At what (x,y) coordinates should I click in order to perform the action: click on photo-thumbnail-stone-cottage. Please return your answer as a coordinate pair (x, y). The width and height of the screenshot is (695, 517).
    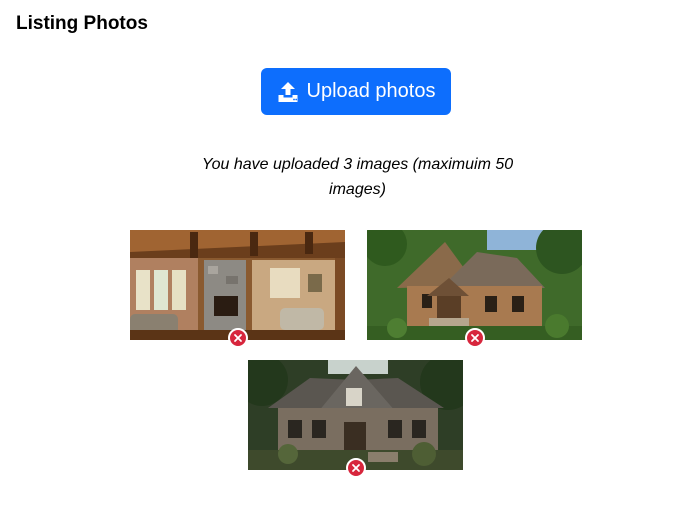
    Looking at the image, I should click on (474, 289).